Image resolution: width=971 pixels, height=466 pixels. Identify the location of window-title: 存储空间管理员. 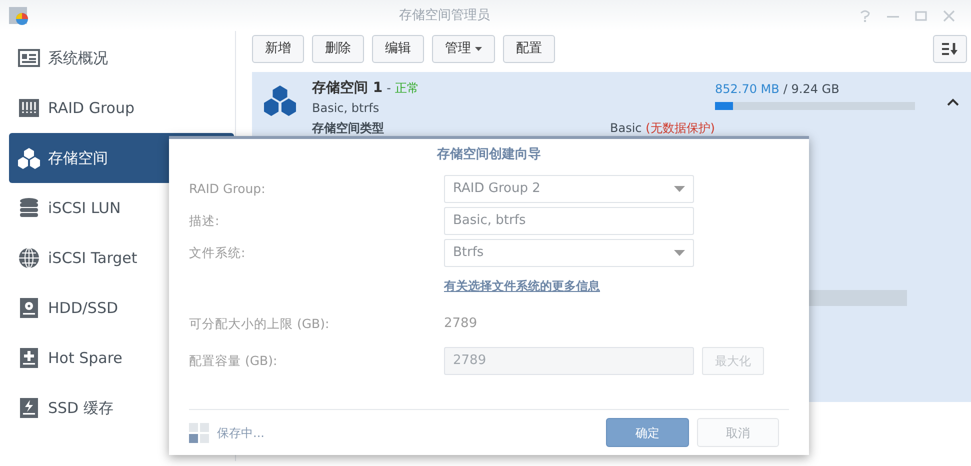
(444, 15).